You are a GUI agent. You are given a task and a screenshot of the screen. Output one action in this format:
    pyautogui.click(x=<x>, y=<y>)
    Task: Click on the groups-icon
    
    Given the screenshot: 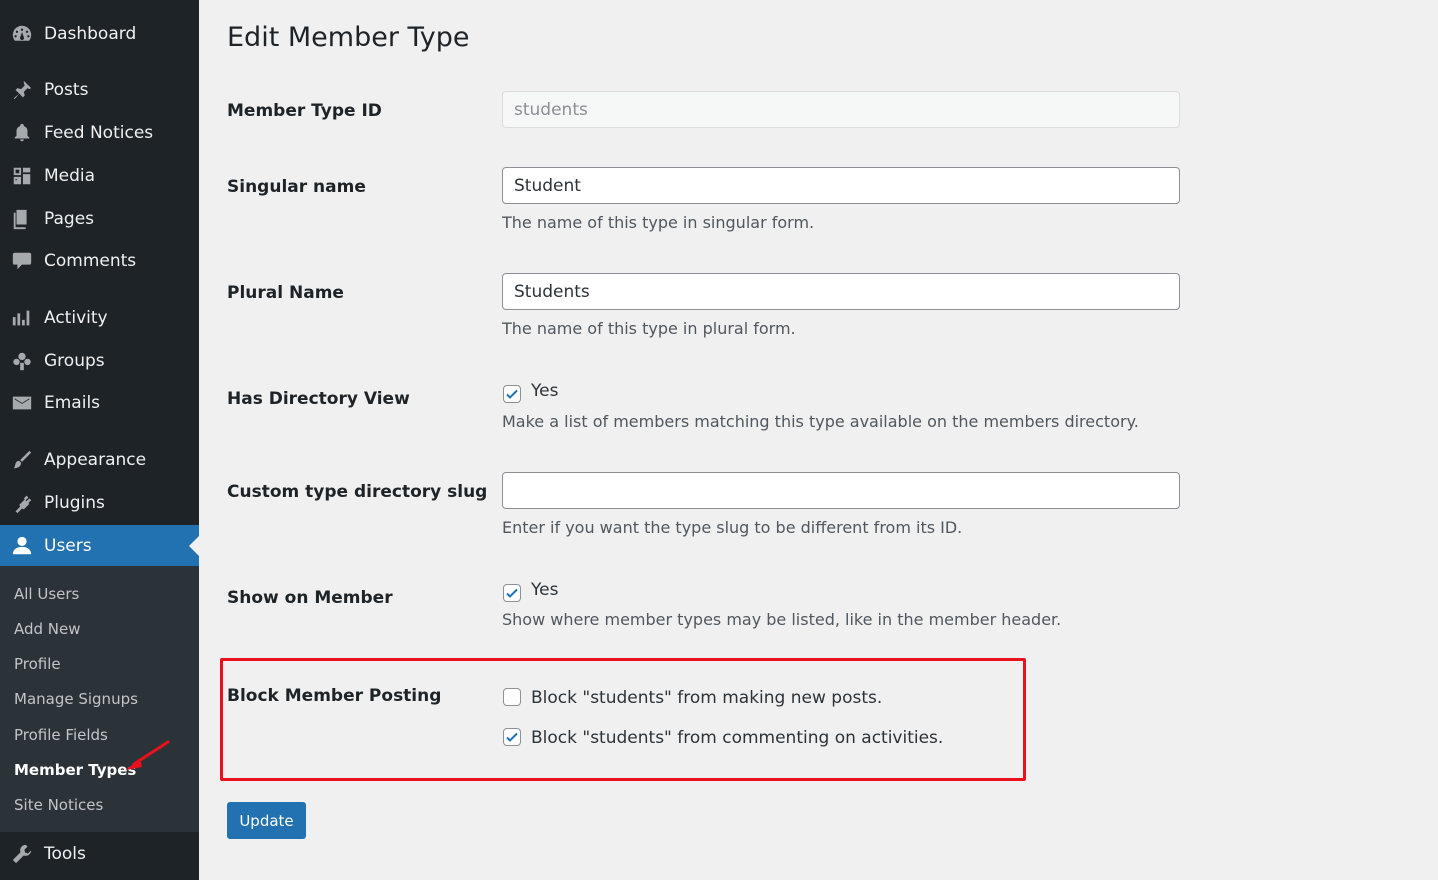 What is the action you would take?
    pyautogui.click(x=22, y=361)
    